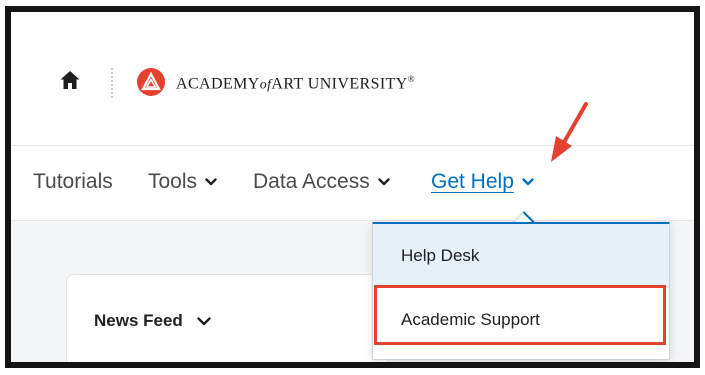  What do you see at coordinates (70, 80) in the screenshot?
I see `home-icon` at bounding box center [70, 80].